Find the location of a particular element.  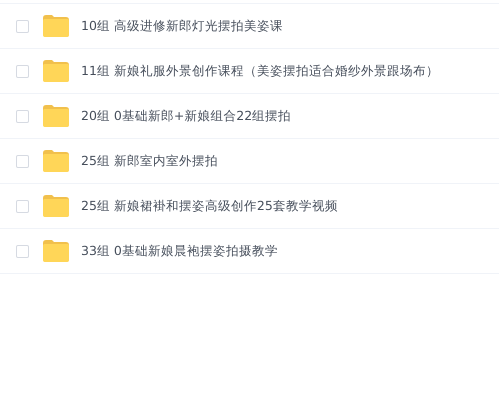

folder-name: 11组 新娘礼服外景创作课程（美姿摆拍适合婚纱外景跟场布） is located at coordinates (260, 71).